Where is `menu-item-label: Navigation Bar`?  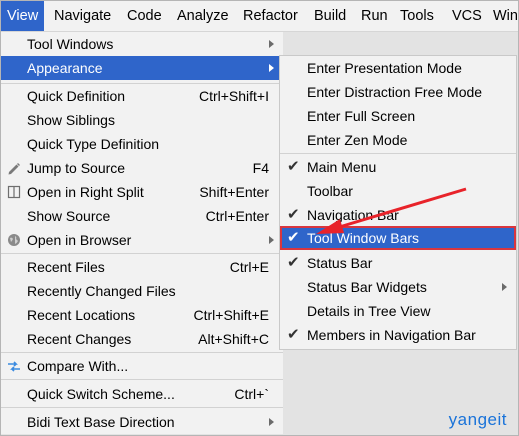 menu-item-label: Navigation Bar is located at coordinates (353, 215).